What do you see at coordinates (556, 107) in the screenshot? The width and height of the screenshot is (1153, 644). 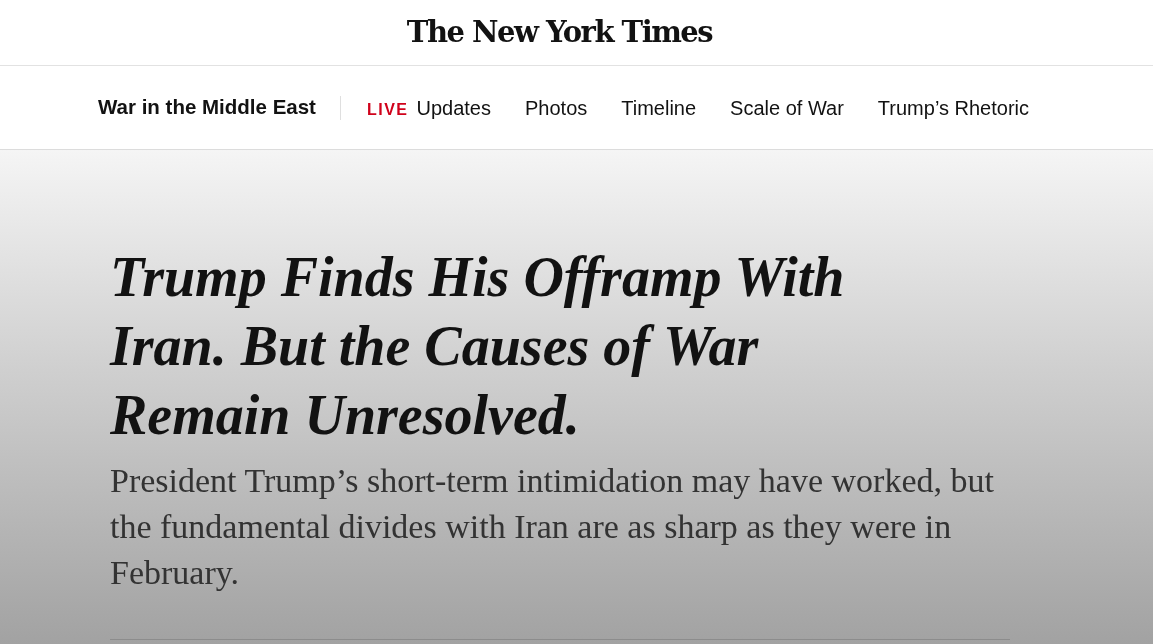 I see `section-nav-link: Photos` at bounding box center [556, 107].